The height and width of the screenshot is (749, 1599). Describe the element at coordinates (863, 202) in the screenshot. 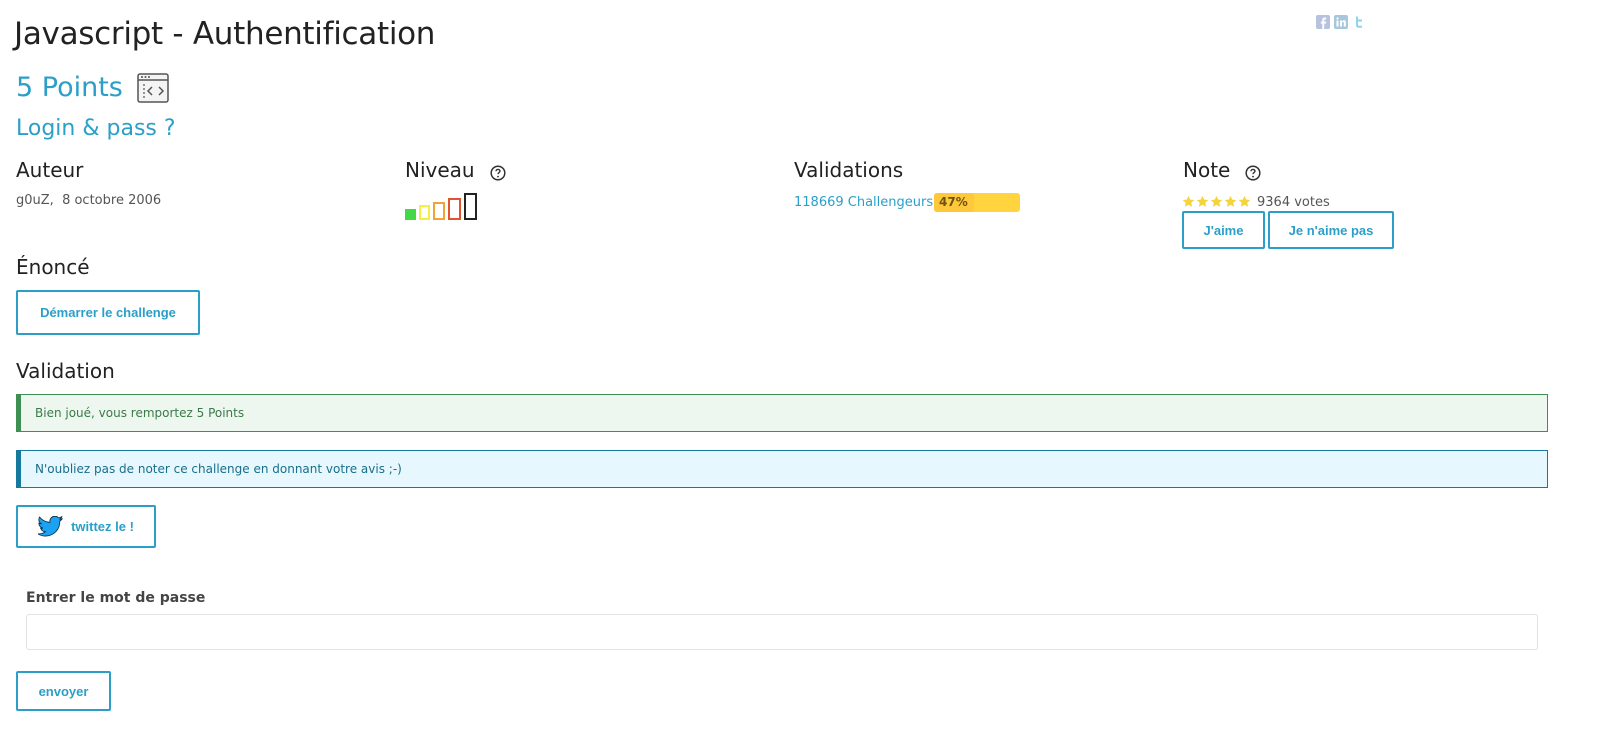

I see `challengers-link: 118669 Challengeurs` at that location.